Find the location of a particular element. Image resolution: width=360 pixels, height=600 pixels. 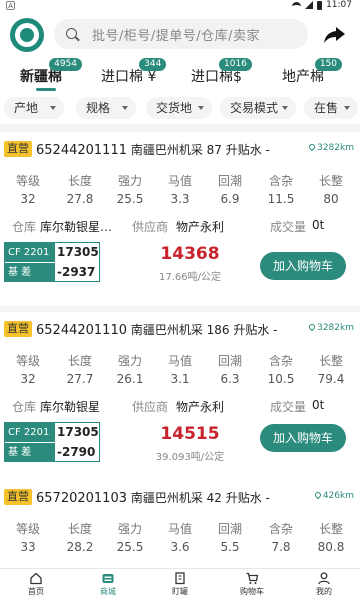

metric-value: 11.5 is located at coordinates (281, 199).